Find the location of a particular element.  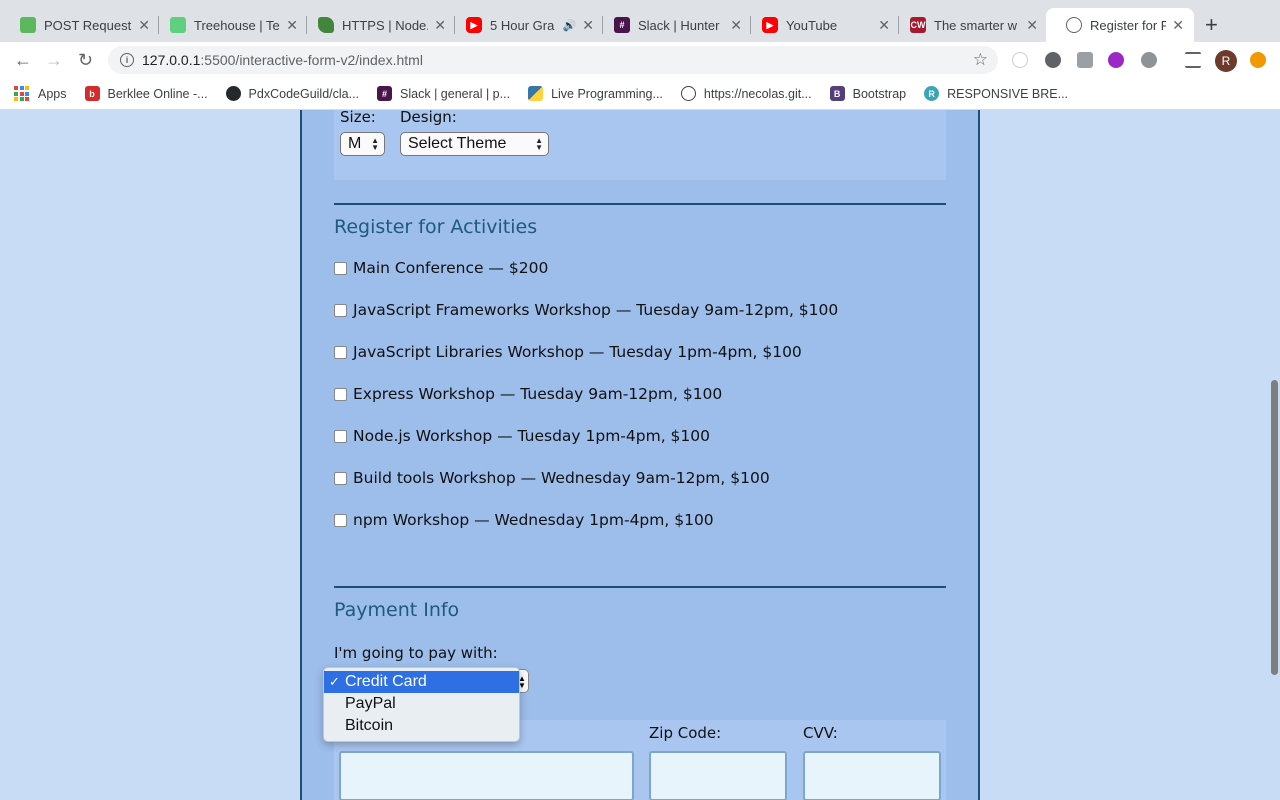

browser-tab: HTTPS | Node. ✕ is located at coordinates (377, 25).